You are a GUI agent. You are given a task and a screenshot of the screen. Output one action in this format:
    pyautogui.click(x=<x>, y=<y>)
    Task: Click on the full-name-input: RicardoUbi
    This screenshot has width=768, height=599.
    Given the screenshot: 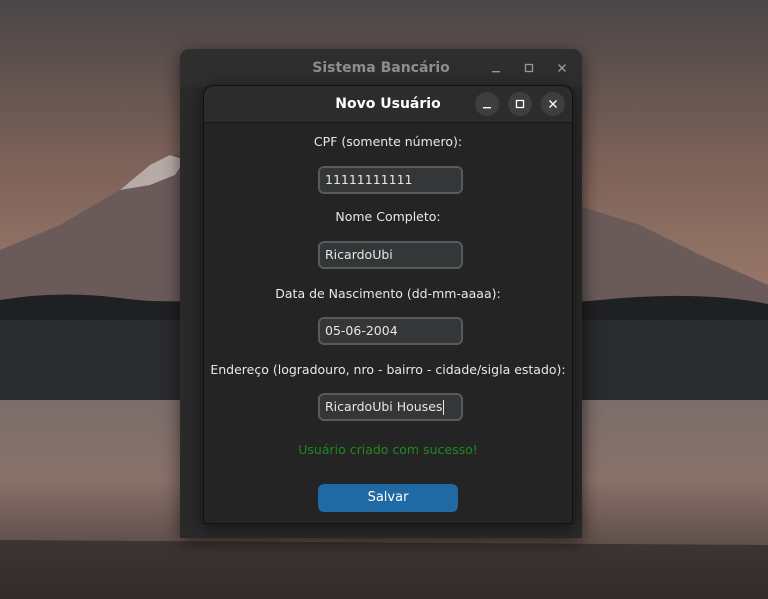 What is the action you would take?
    pyautogui.click(x=390, y=255)
    